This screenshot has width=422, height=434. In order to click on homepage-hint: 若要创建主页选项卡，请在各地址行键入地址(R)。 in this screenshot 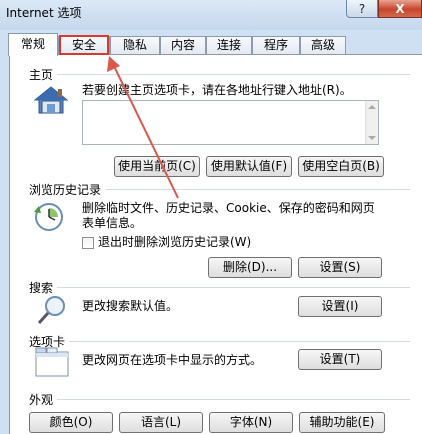, I will do `click(217, 90)`.